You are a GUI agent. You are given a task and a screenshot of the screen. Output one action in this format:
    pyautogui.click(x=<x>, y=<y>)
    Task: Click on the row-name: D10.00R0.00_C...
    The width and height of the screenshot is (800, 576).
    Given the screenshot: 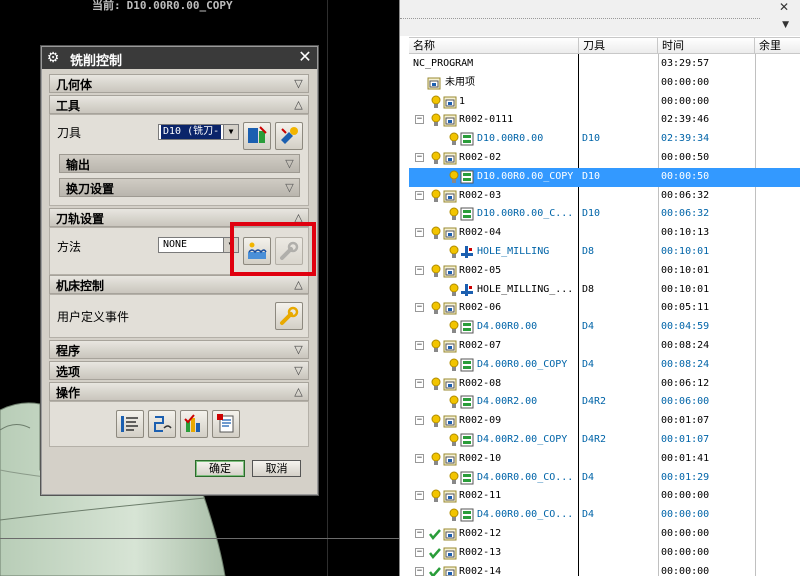 What is the action you would take?
    pyautogui.click(x=525, y=214)
    